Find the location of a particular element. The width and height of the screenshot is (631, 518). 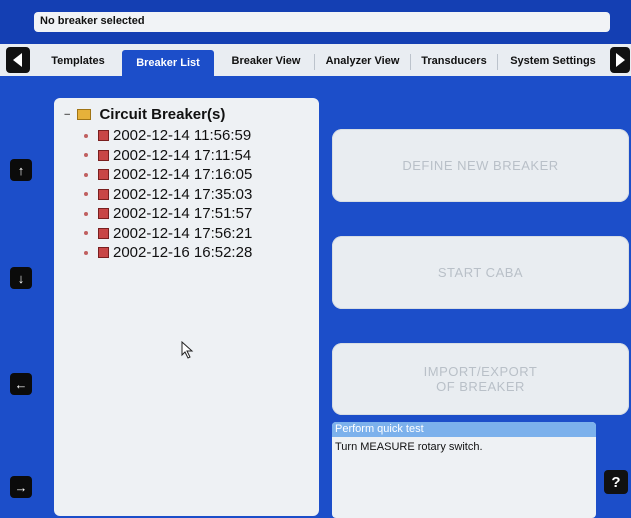

status-bar: No breaker selected is located at coordinates (322, 22).